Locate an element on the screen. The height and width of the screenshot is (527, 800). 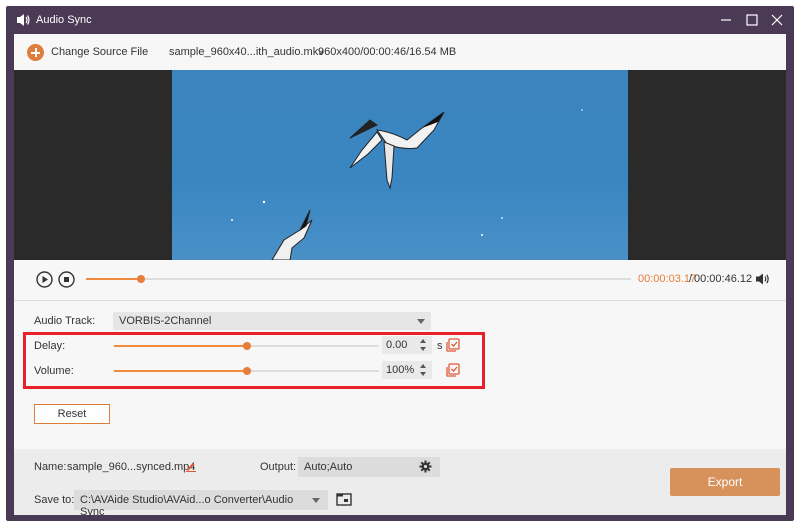
bird-image is located at coordinates (407, 184).